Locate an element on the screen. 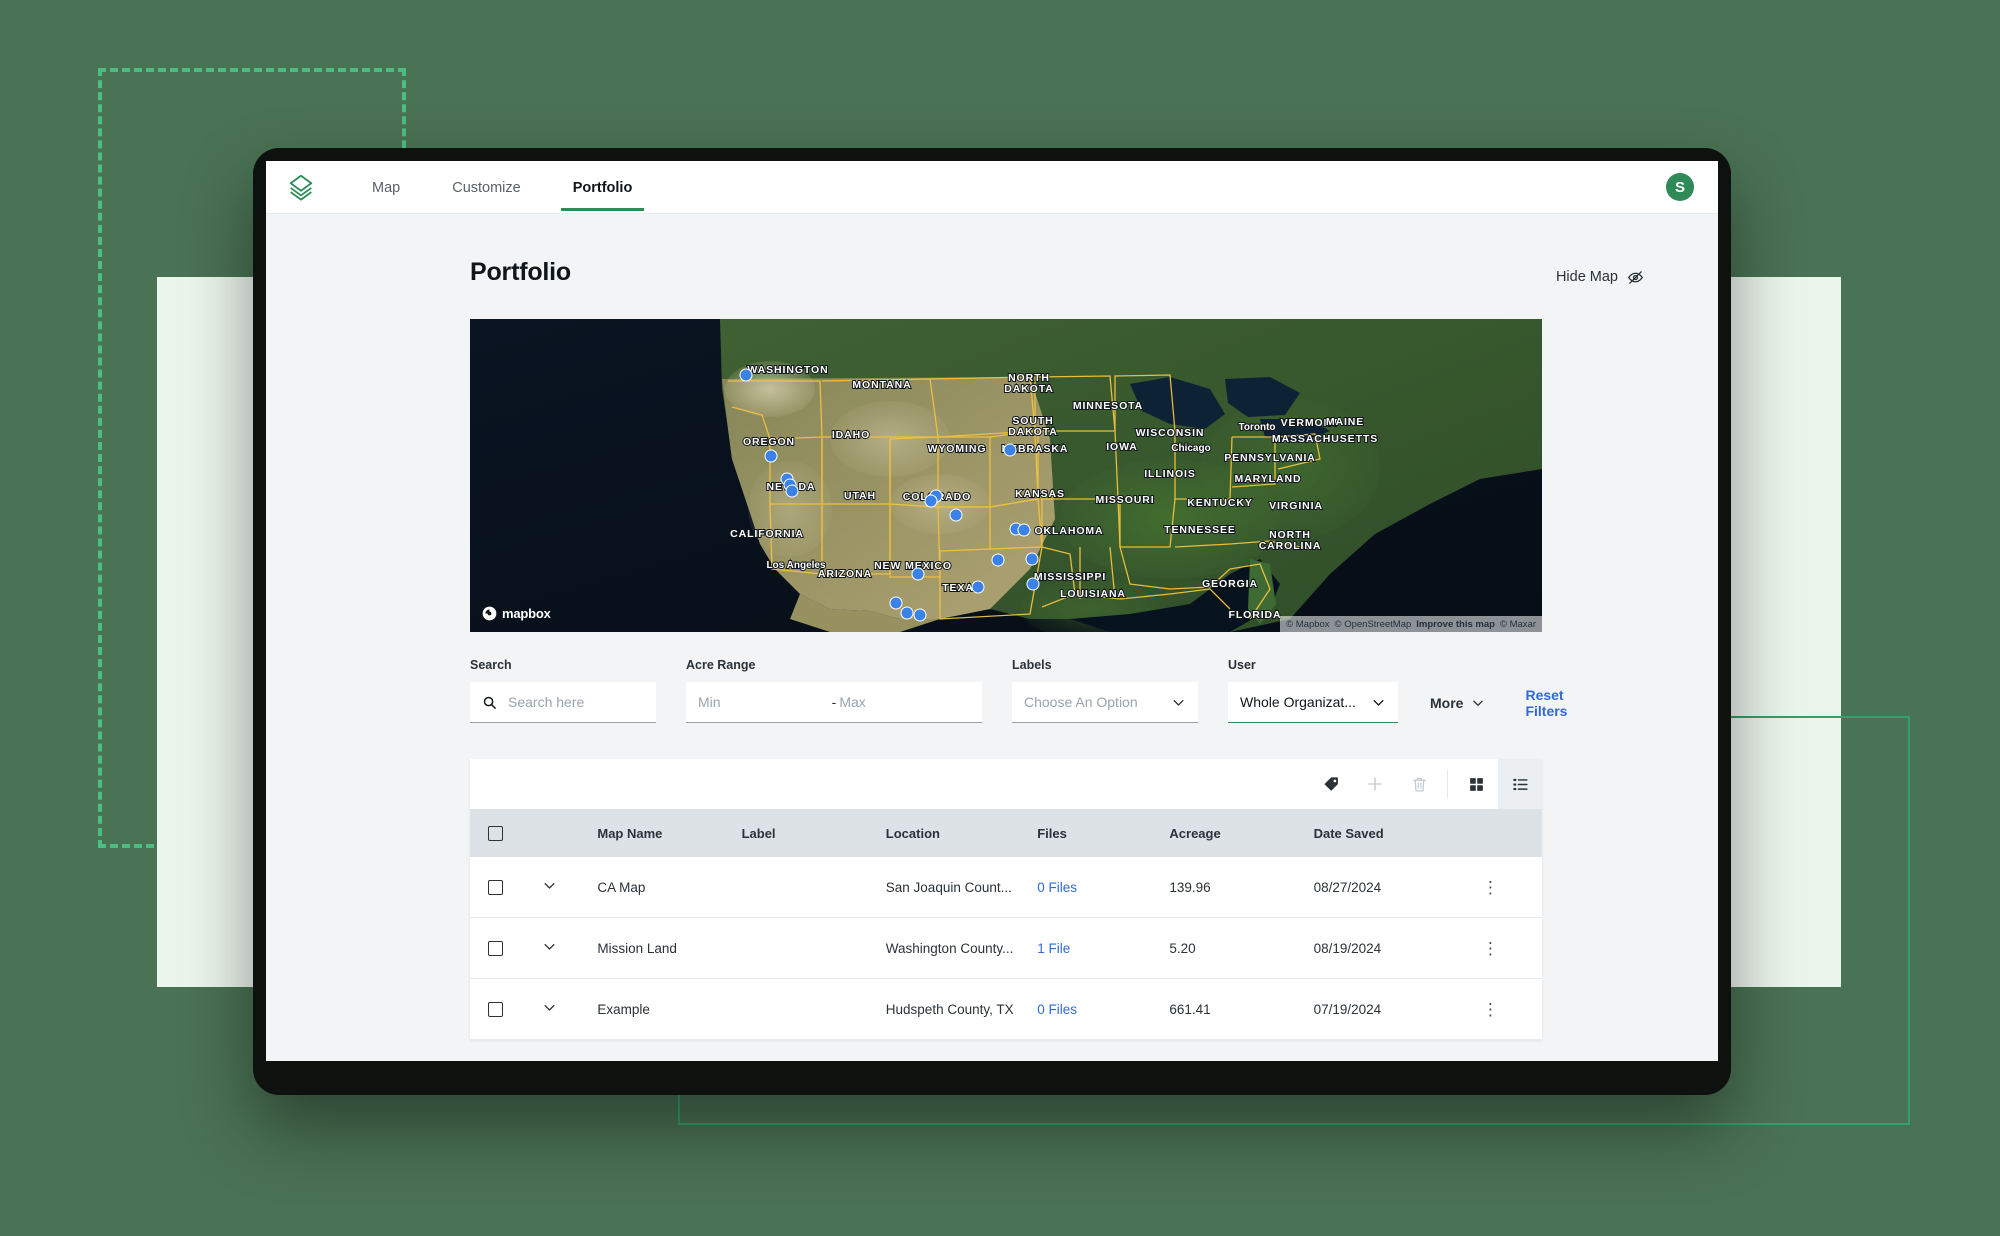 Image resolution: width=2000 pixels, height=1236 pixels. acre-range-group: Min - Max is located at coordinates (834, 702).